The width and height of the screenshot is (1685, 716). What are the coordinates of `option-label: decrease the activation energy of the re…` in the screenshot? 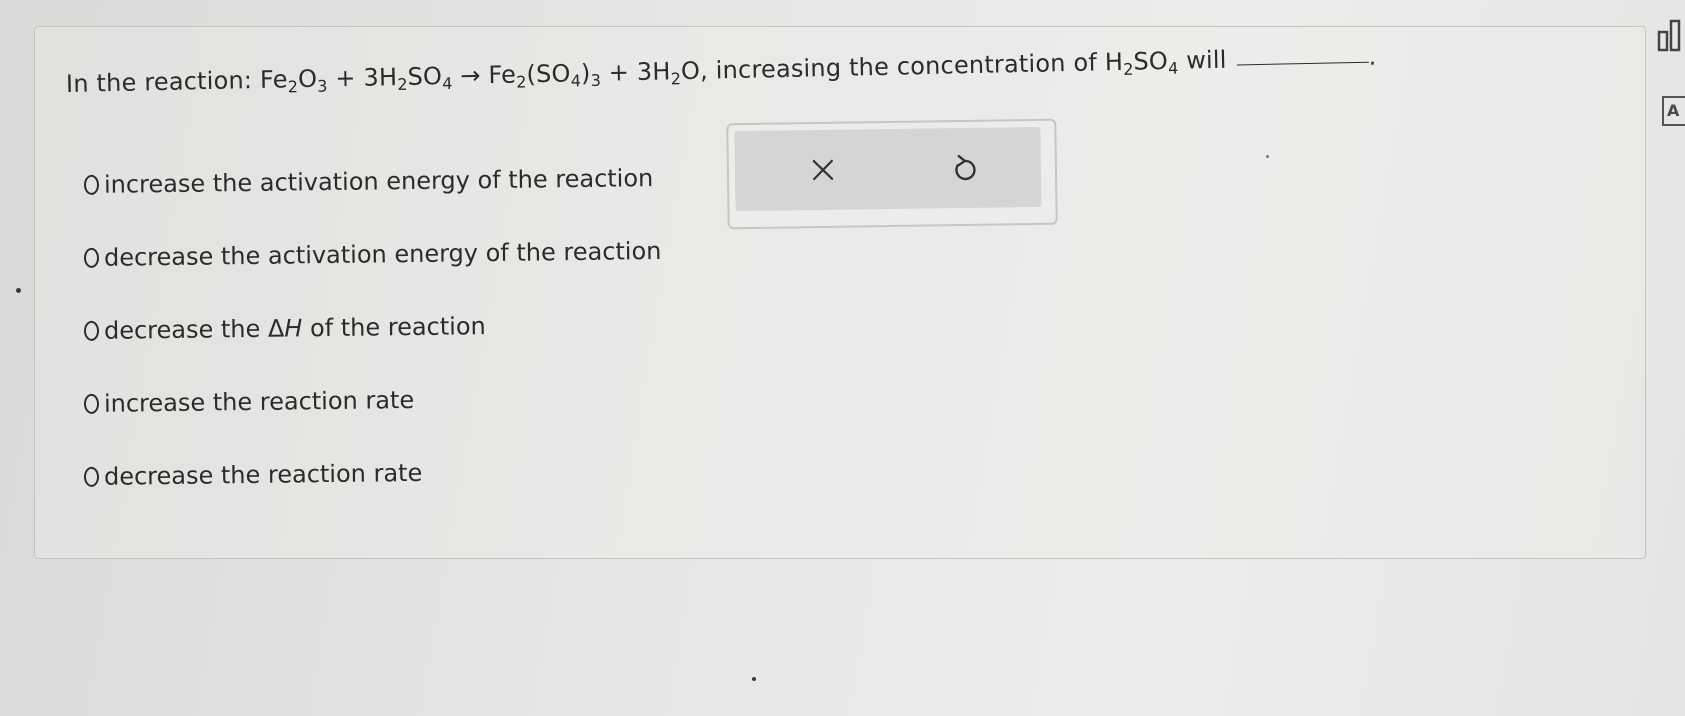 It's located at (382, 254).